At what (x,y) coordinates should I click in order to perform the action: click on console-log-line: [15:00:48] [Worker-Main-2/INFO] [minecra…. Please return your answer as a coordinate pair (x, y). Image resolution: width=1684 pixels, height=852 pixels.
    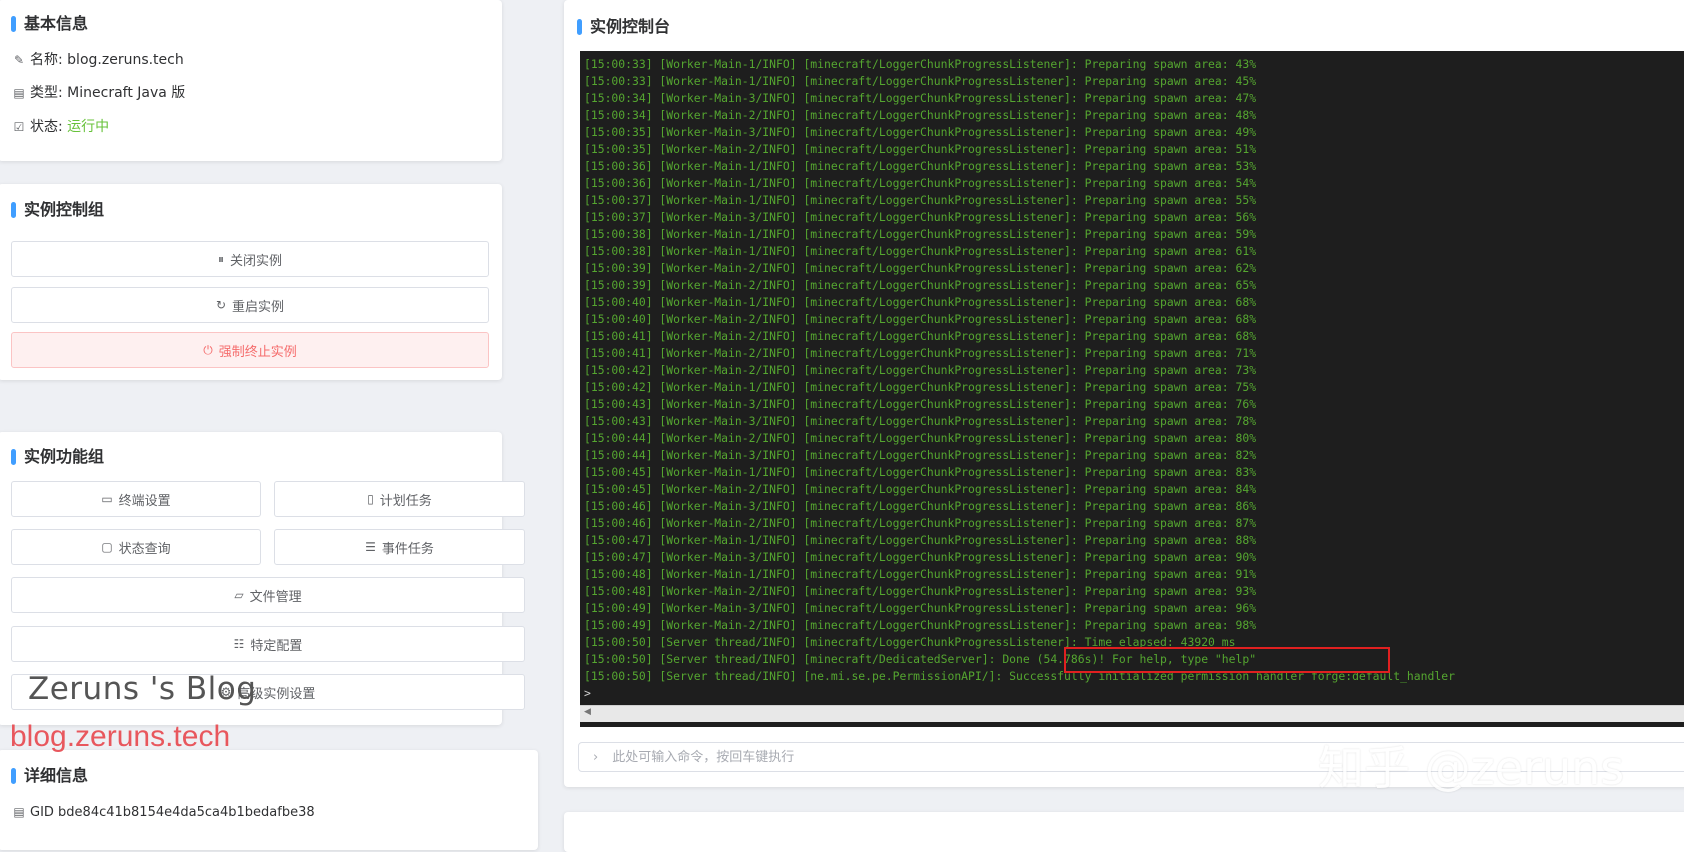
    Looking at the image, I should click on (920, 591).